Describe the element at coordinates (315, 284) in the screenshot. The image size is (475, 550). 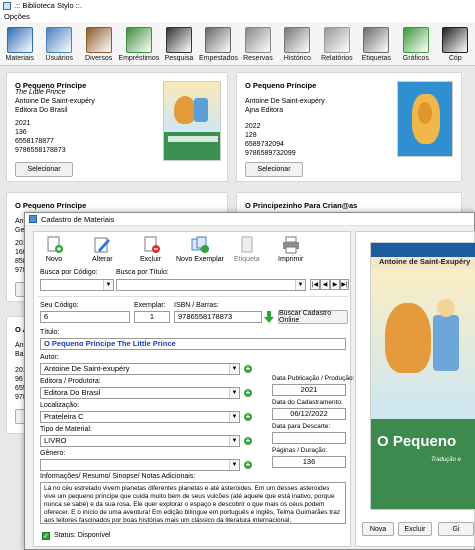
I see `first-record-icon: |◀` at that location.